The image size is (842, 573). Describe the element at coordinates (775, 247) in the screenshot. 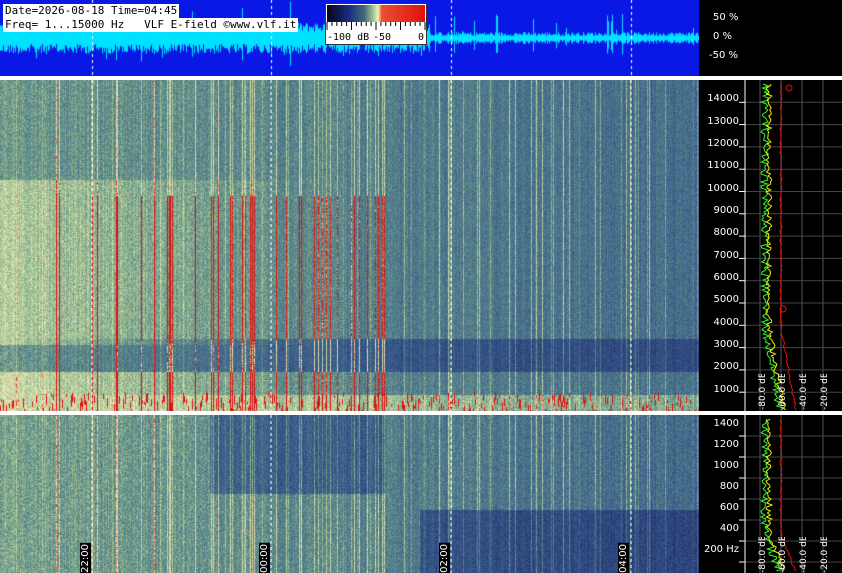

I see `profile-mean-line` at that location.